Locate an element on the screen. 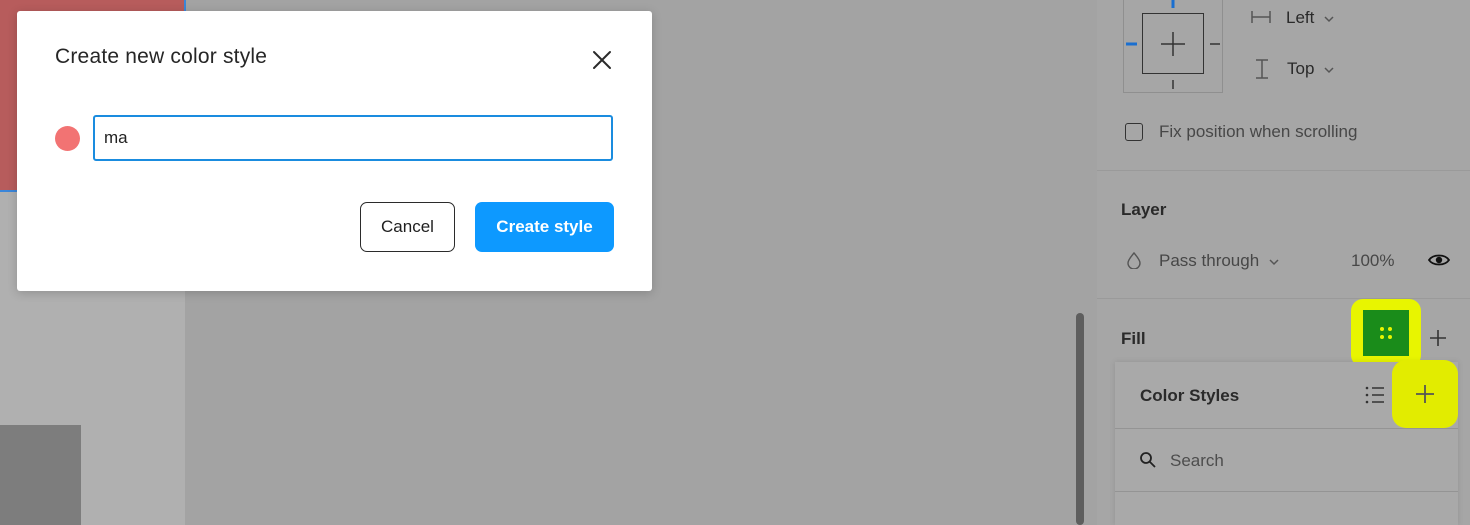  horizontal-constraint-label: Left is located at coordinates (1300, 17).